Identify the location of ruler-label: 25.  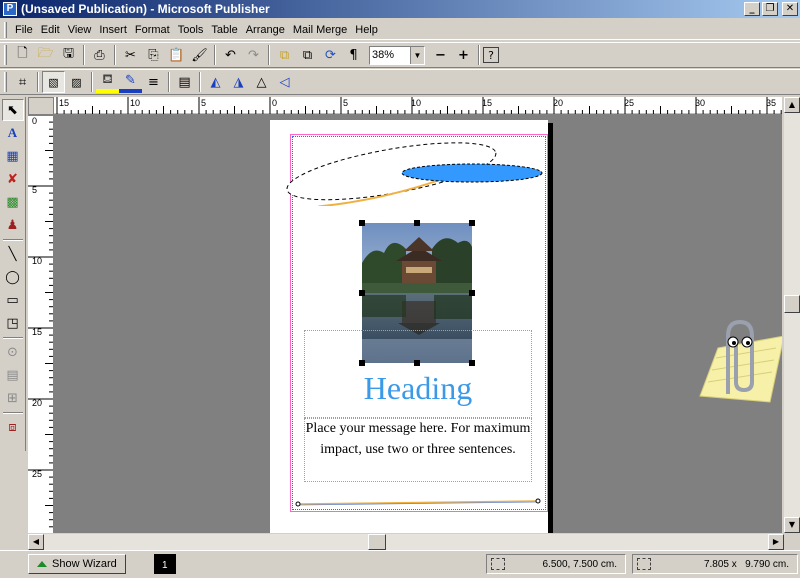
(629, 103).